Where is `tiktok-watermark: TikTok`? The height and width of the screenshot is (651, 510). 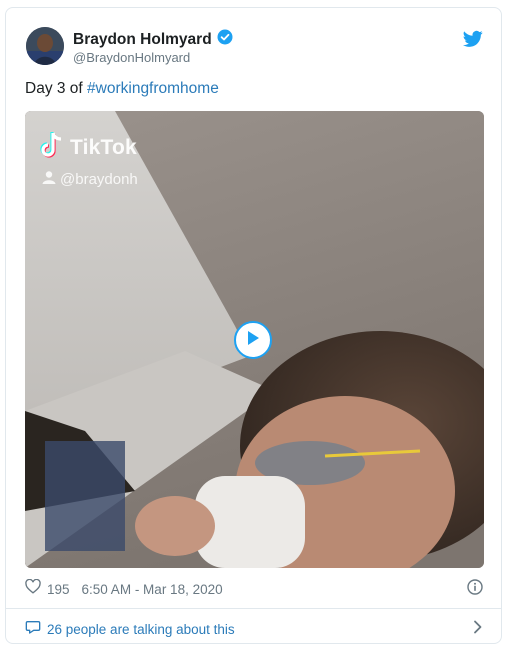 tiktok-watermark: TikTok is located at coordinates (88, 147).